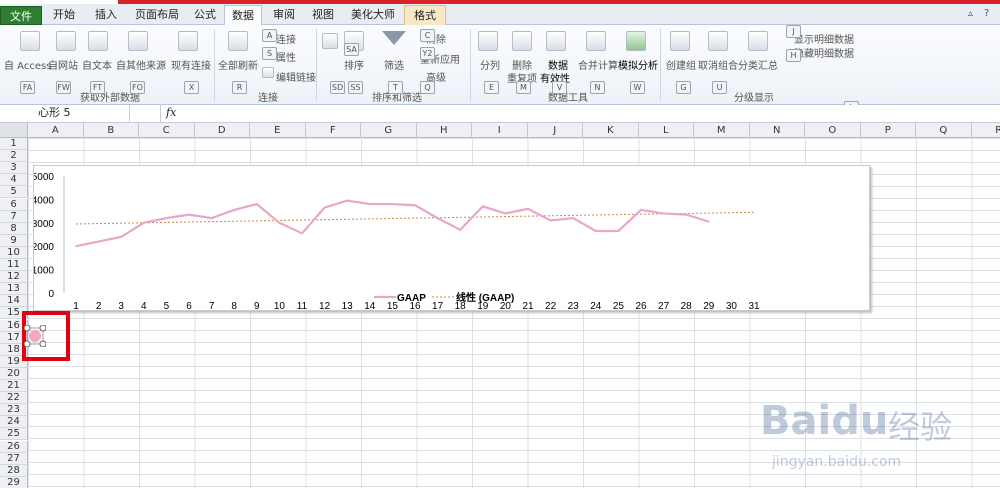 The width and height of the screenshot is (1000, 488). Describe the element at coordinates (286, 56) in the screenshot. I see `properties-button: 属性` at that location.